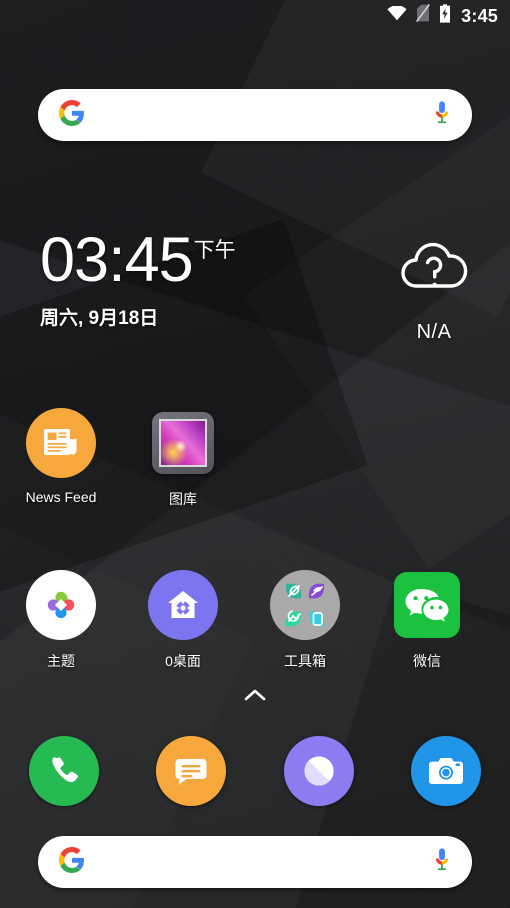 The image size is (510, 908). I want to click on app-gallery: 图库, so click(183, 458).